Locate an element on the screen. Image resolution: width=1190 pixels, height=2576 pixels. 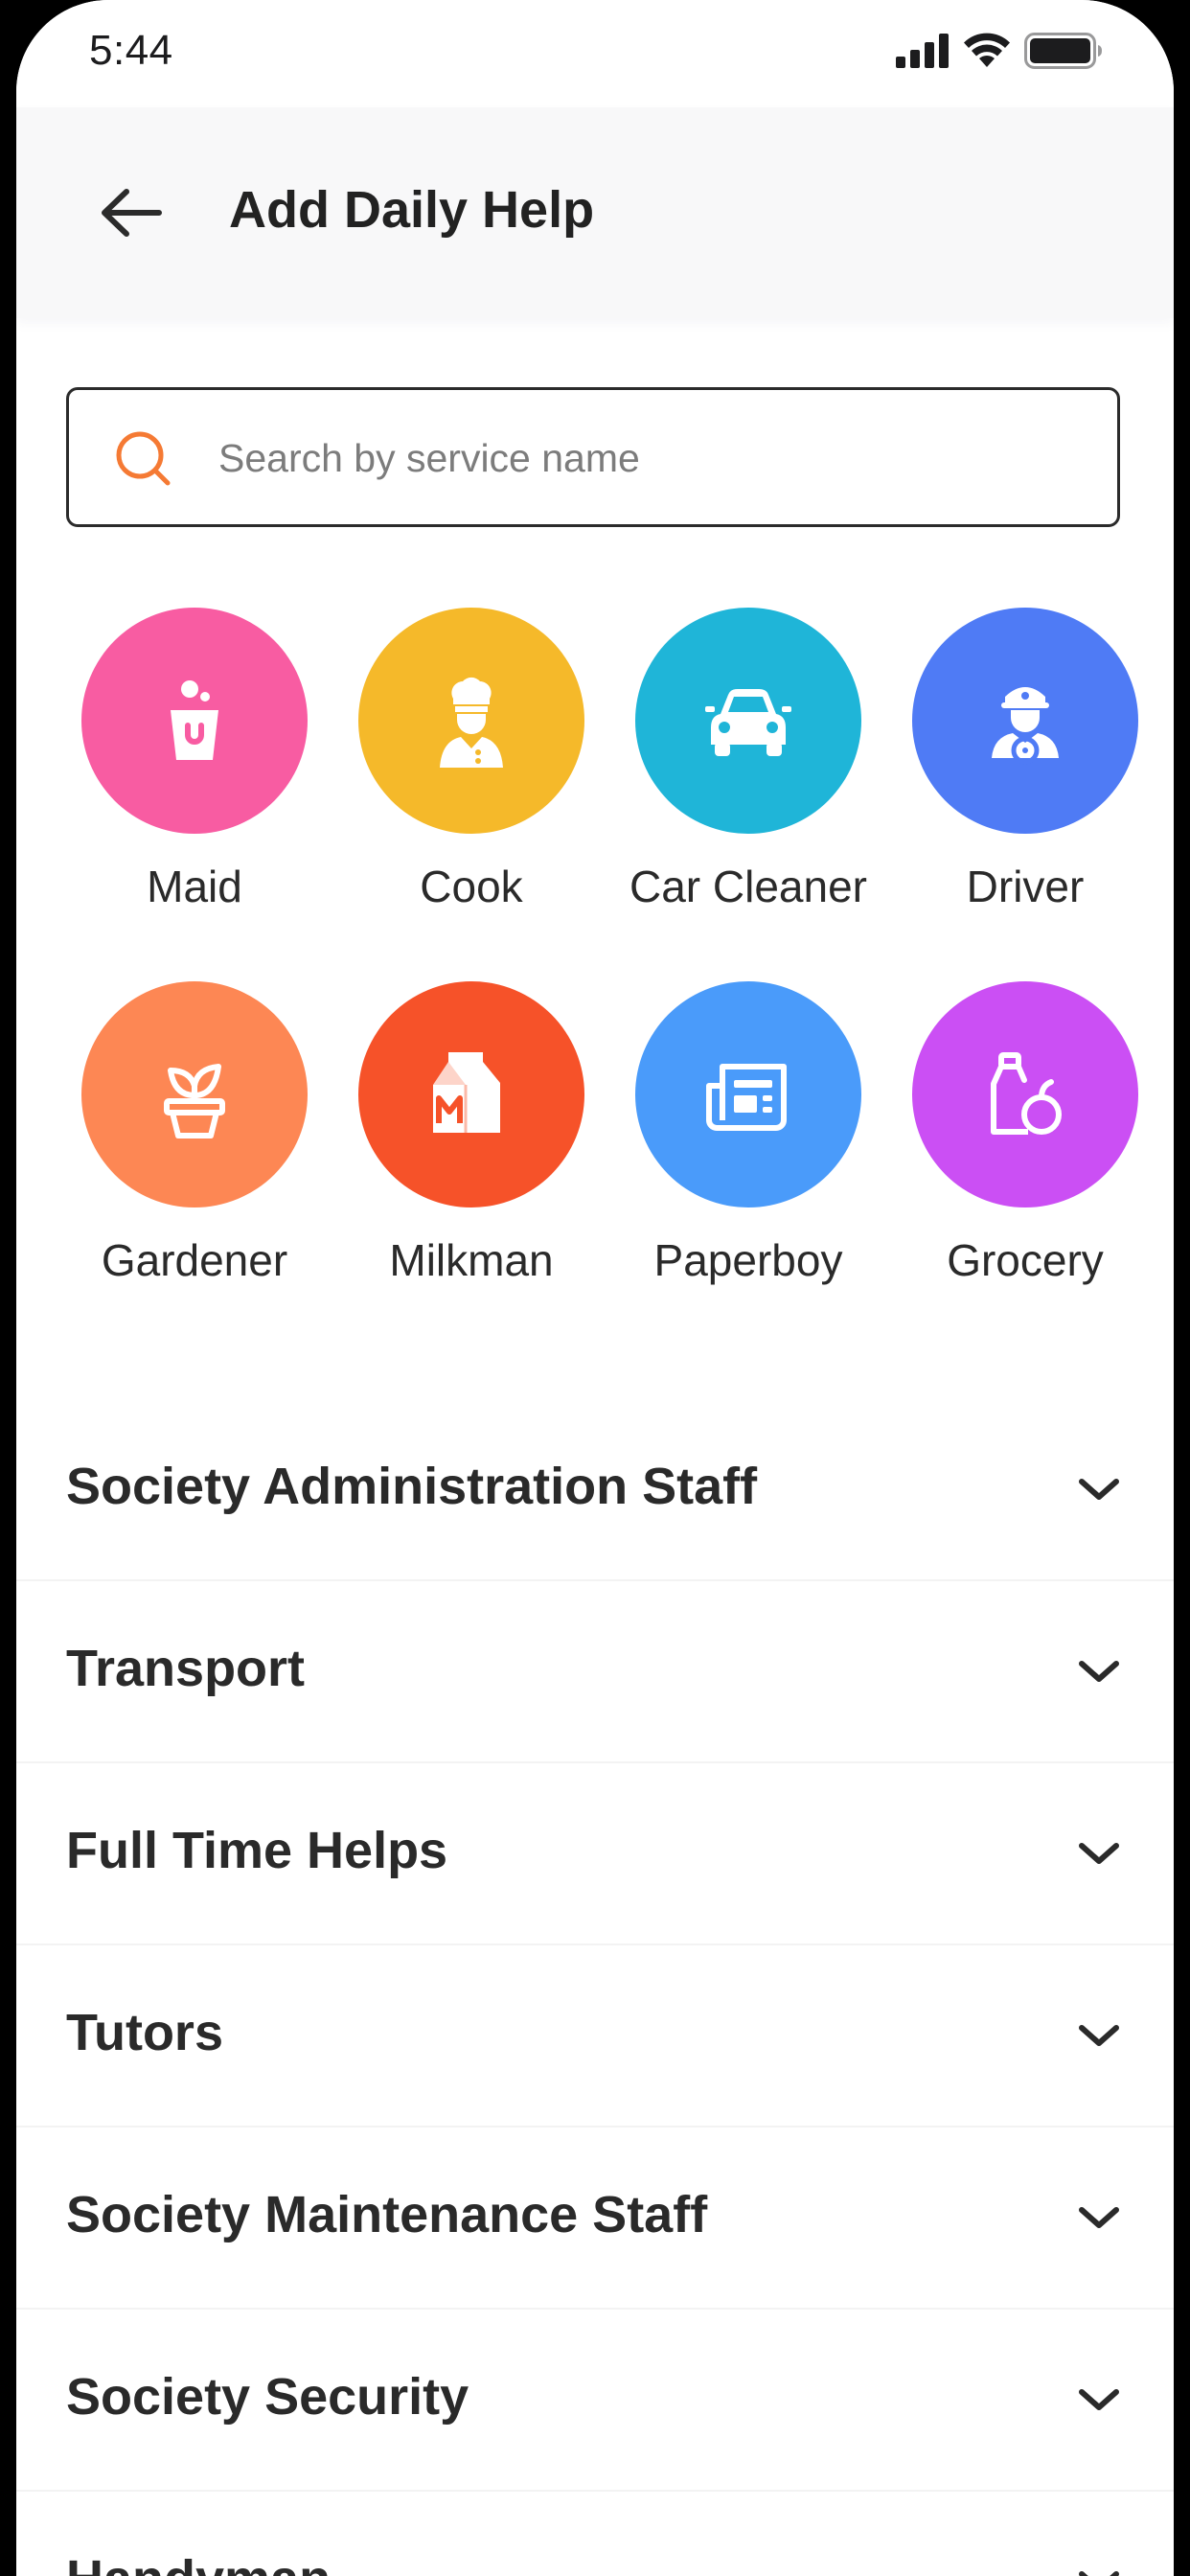
service-label: Cook is located at coordinates (472, 886).